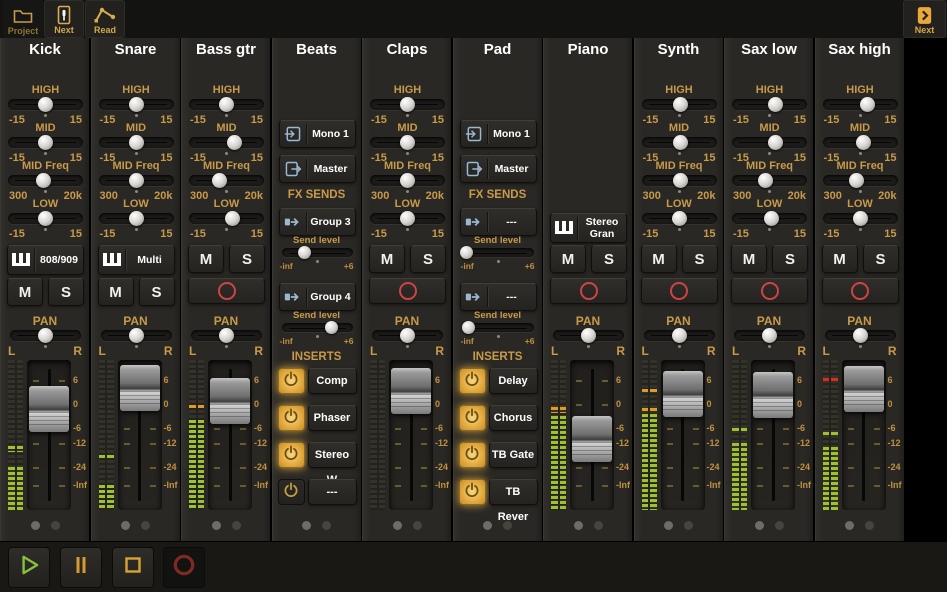  Describe the element at coordinates (924, 19) in the screenshot. I see `next-screen-button: Next` at that location.